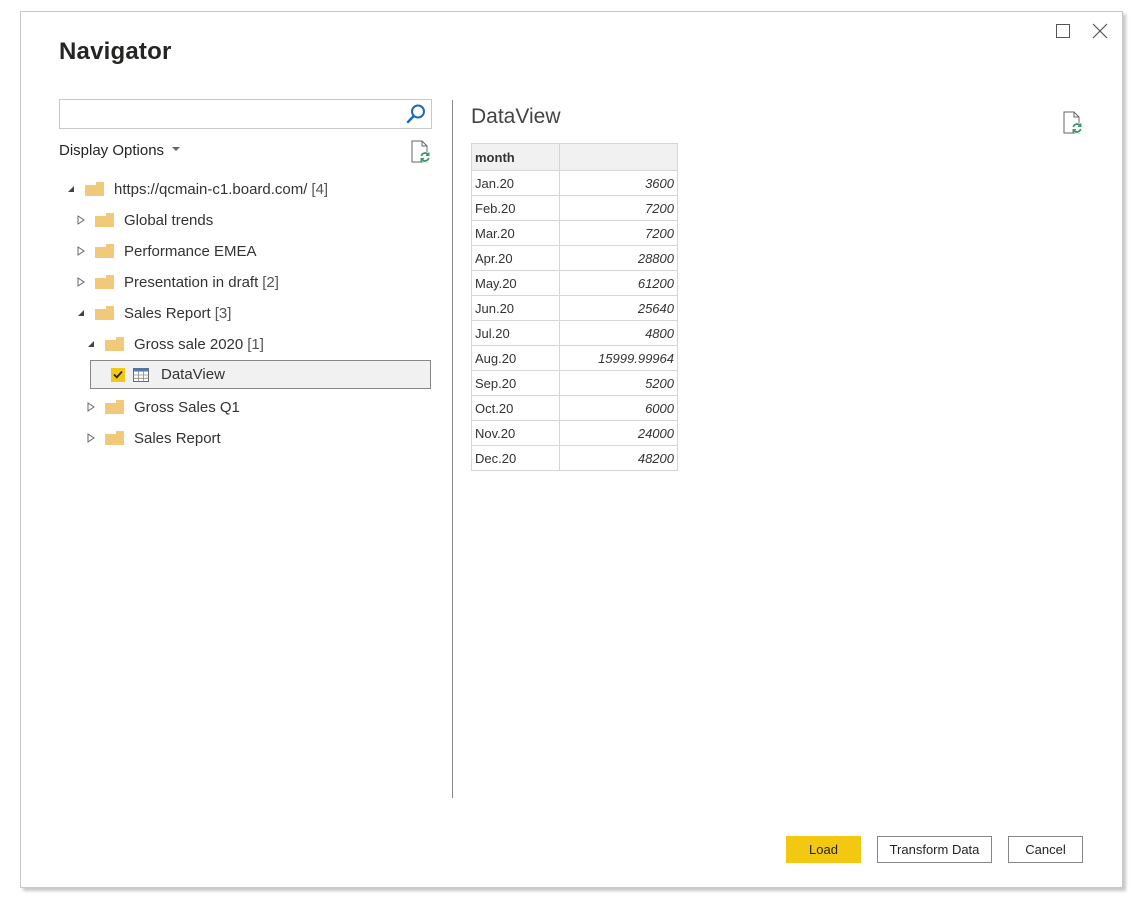 The image size is (1140, 903). I want to click on value-cell: 25640, so click(618, 308).